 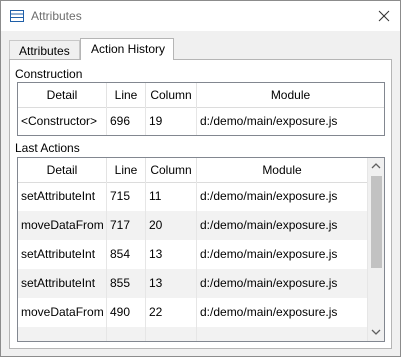 I want to click on scroll-thumb, so click(x=376, y=222).